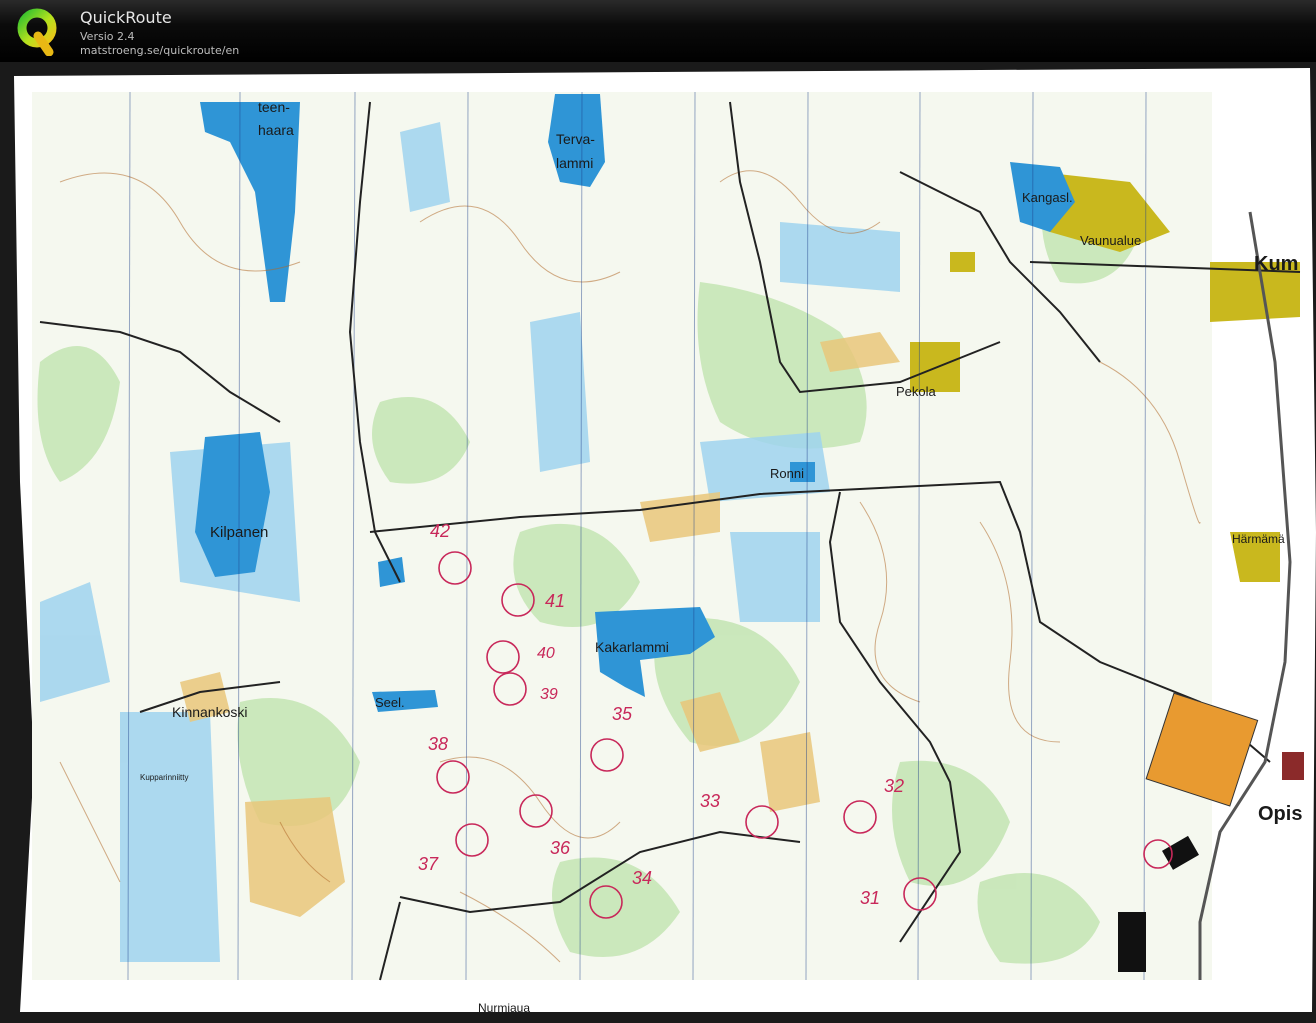  I want to click on control-number-36: 36, so click(560, 848).